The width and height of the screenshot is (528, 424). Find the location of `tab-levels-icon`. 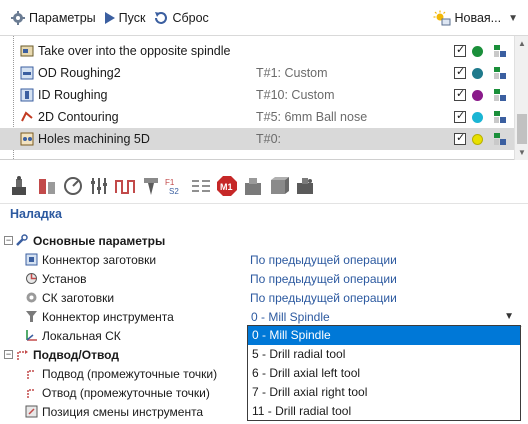

tab-levels-icon is located at coordinates (99, 186).